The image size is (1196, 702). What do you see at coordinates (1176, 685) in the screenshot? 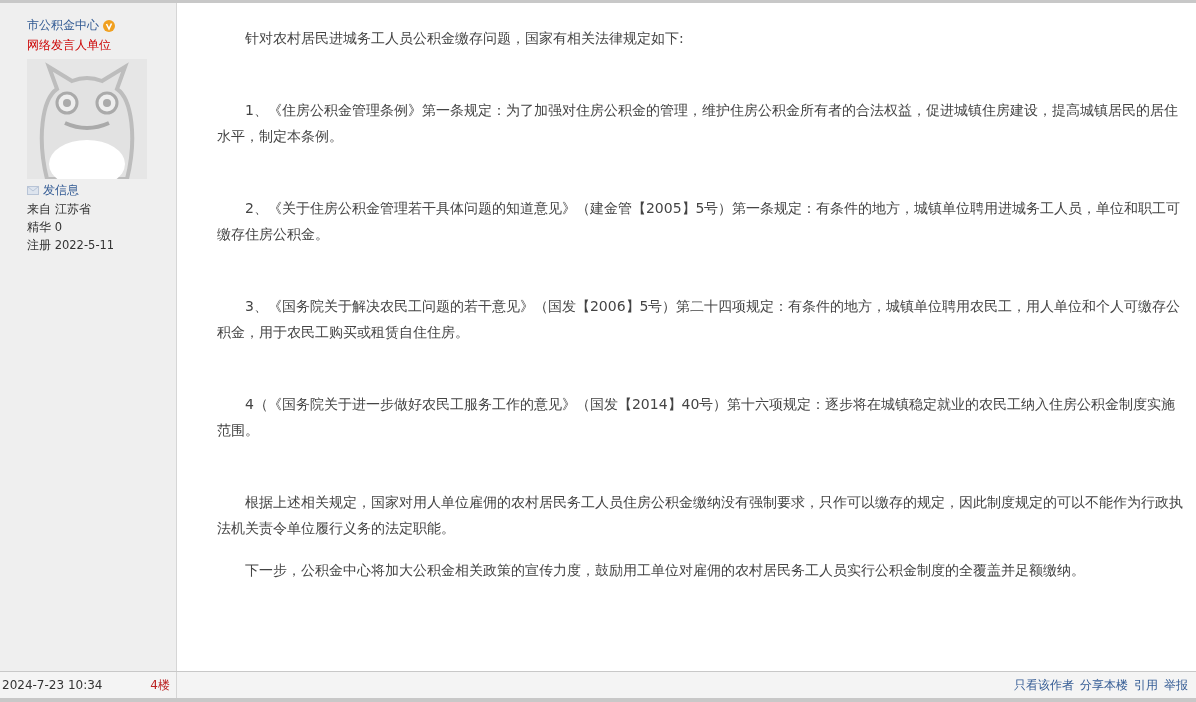
I see `post-action-link: 举报` at bounding box center [1176, 685].